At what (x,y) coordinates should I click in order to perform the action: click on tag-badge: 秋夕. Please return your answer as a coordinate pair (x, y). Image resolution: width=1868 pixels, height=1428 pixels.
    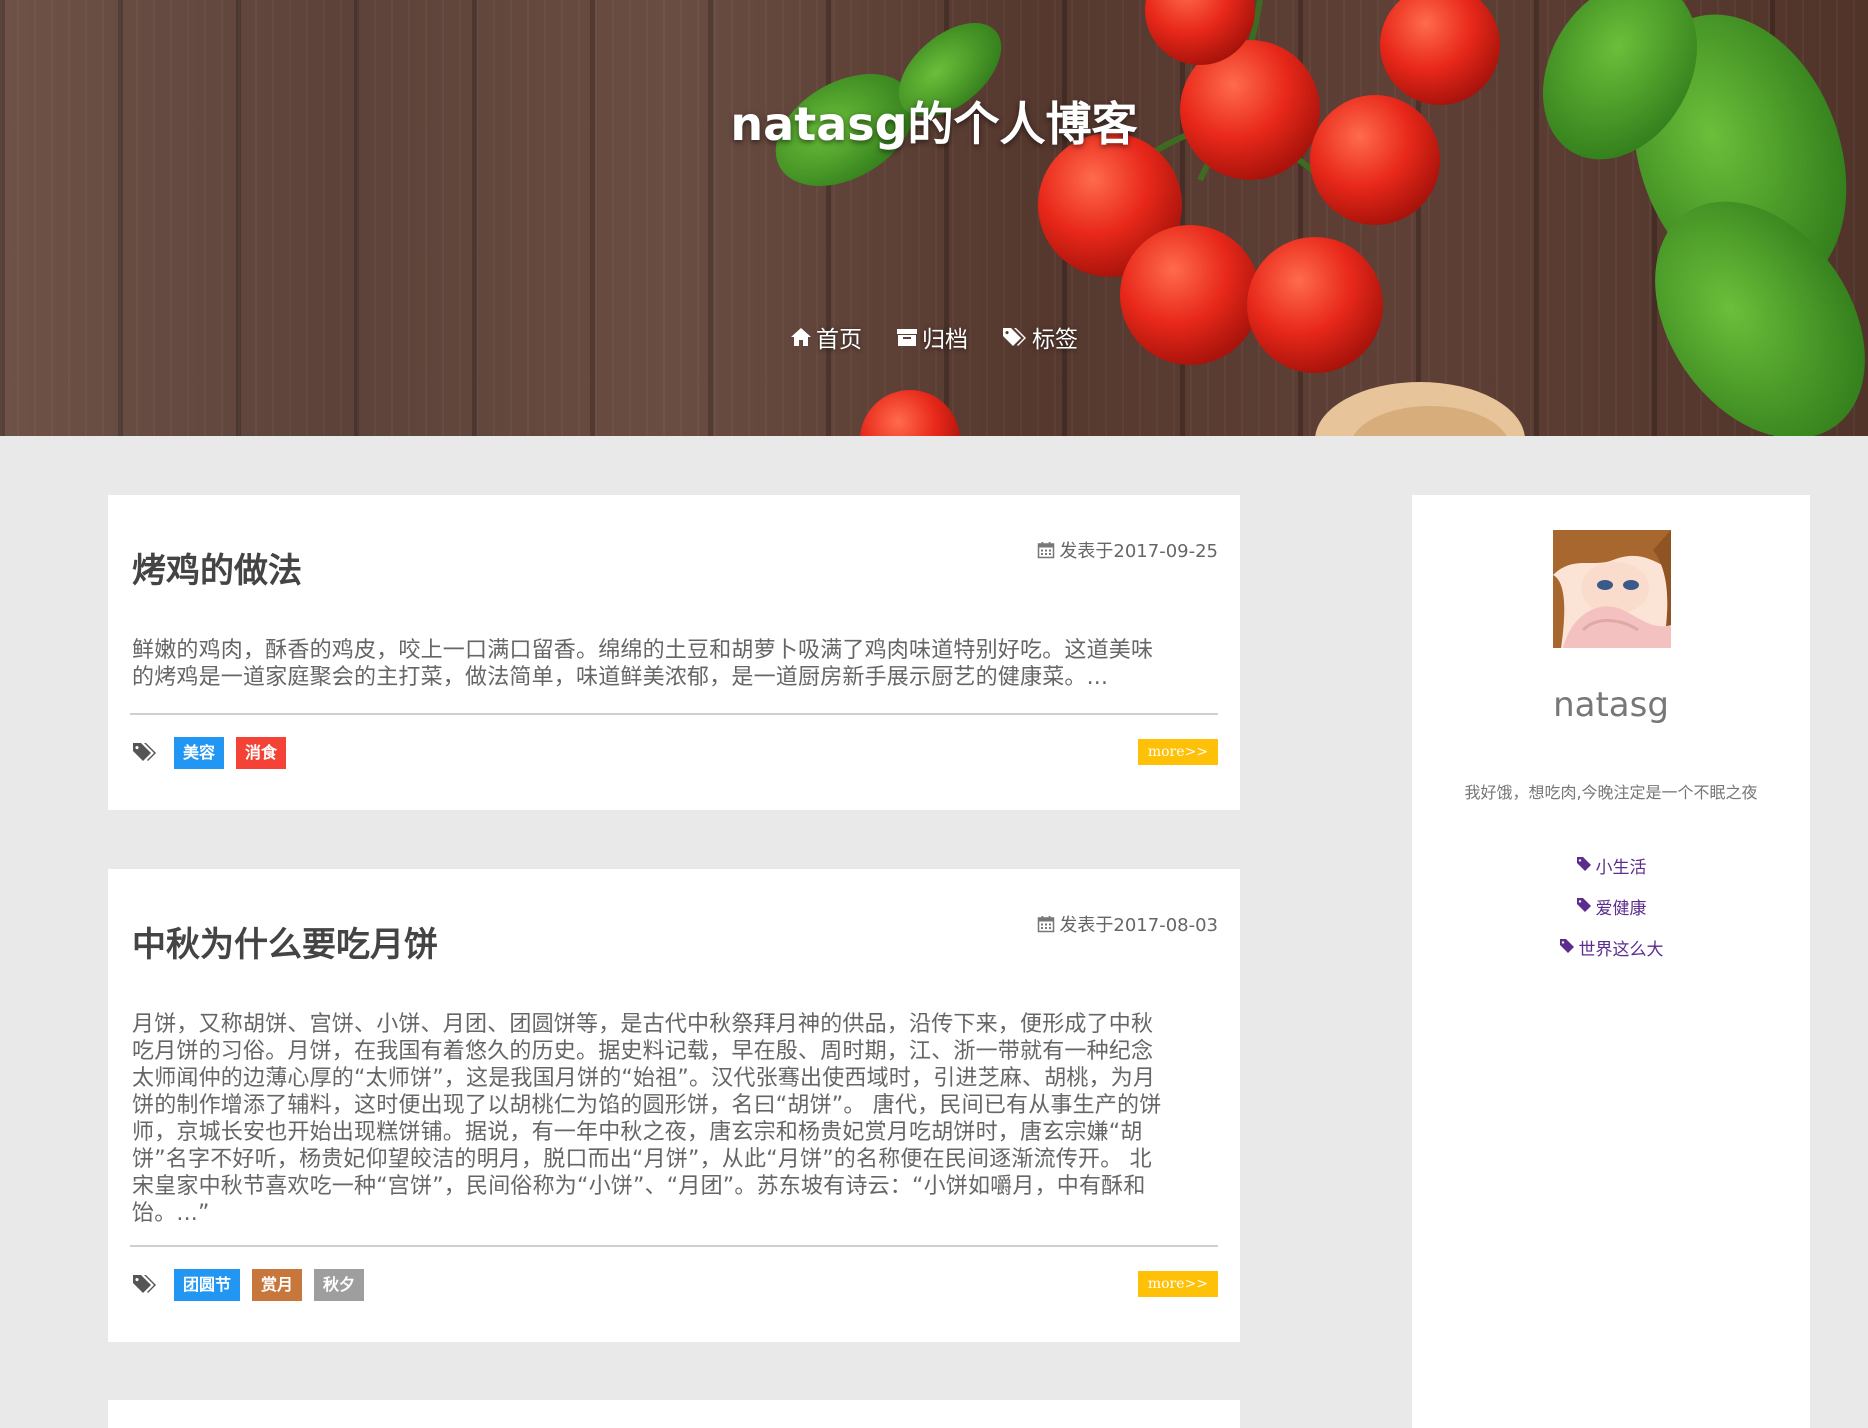
    Looking at the image, I should click on (339, 1285).